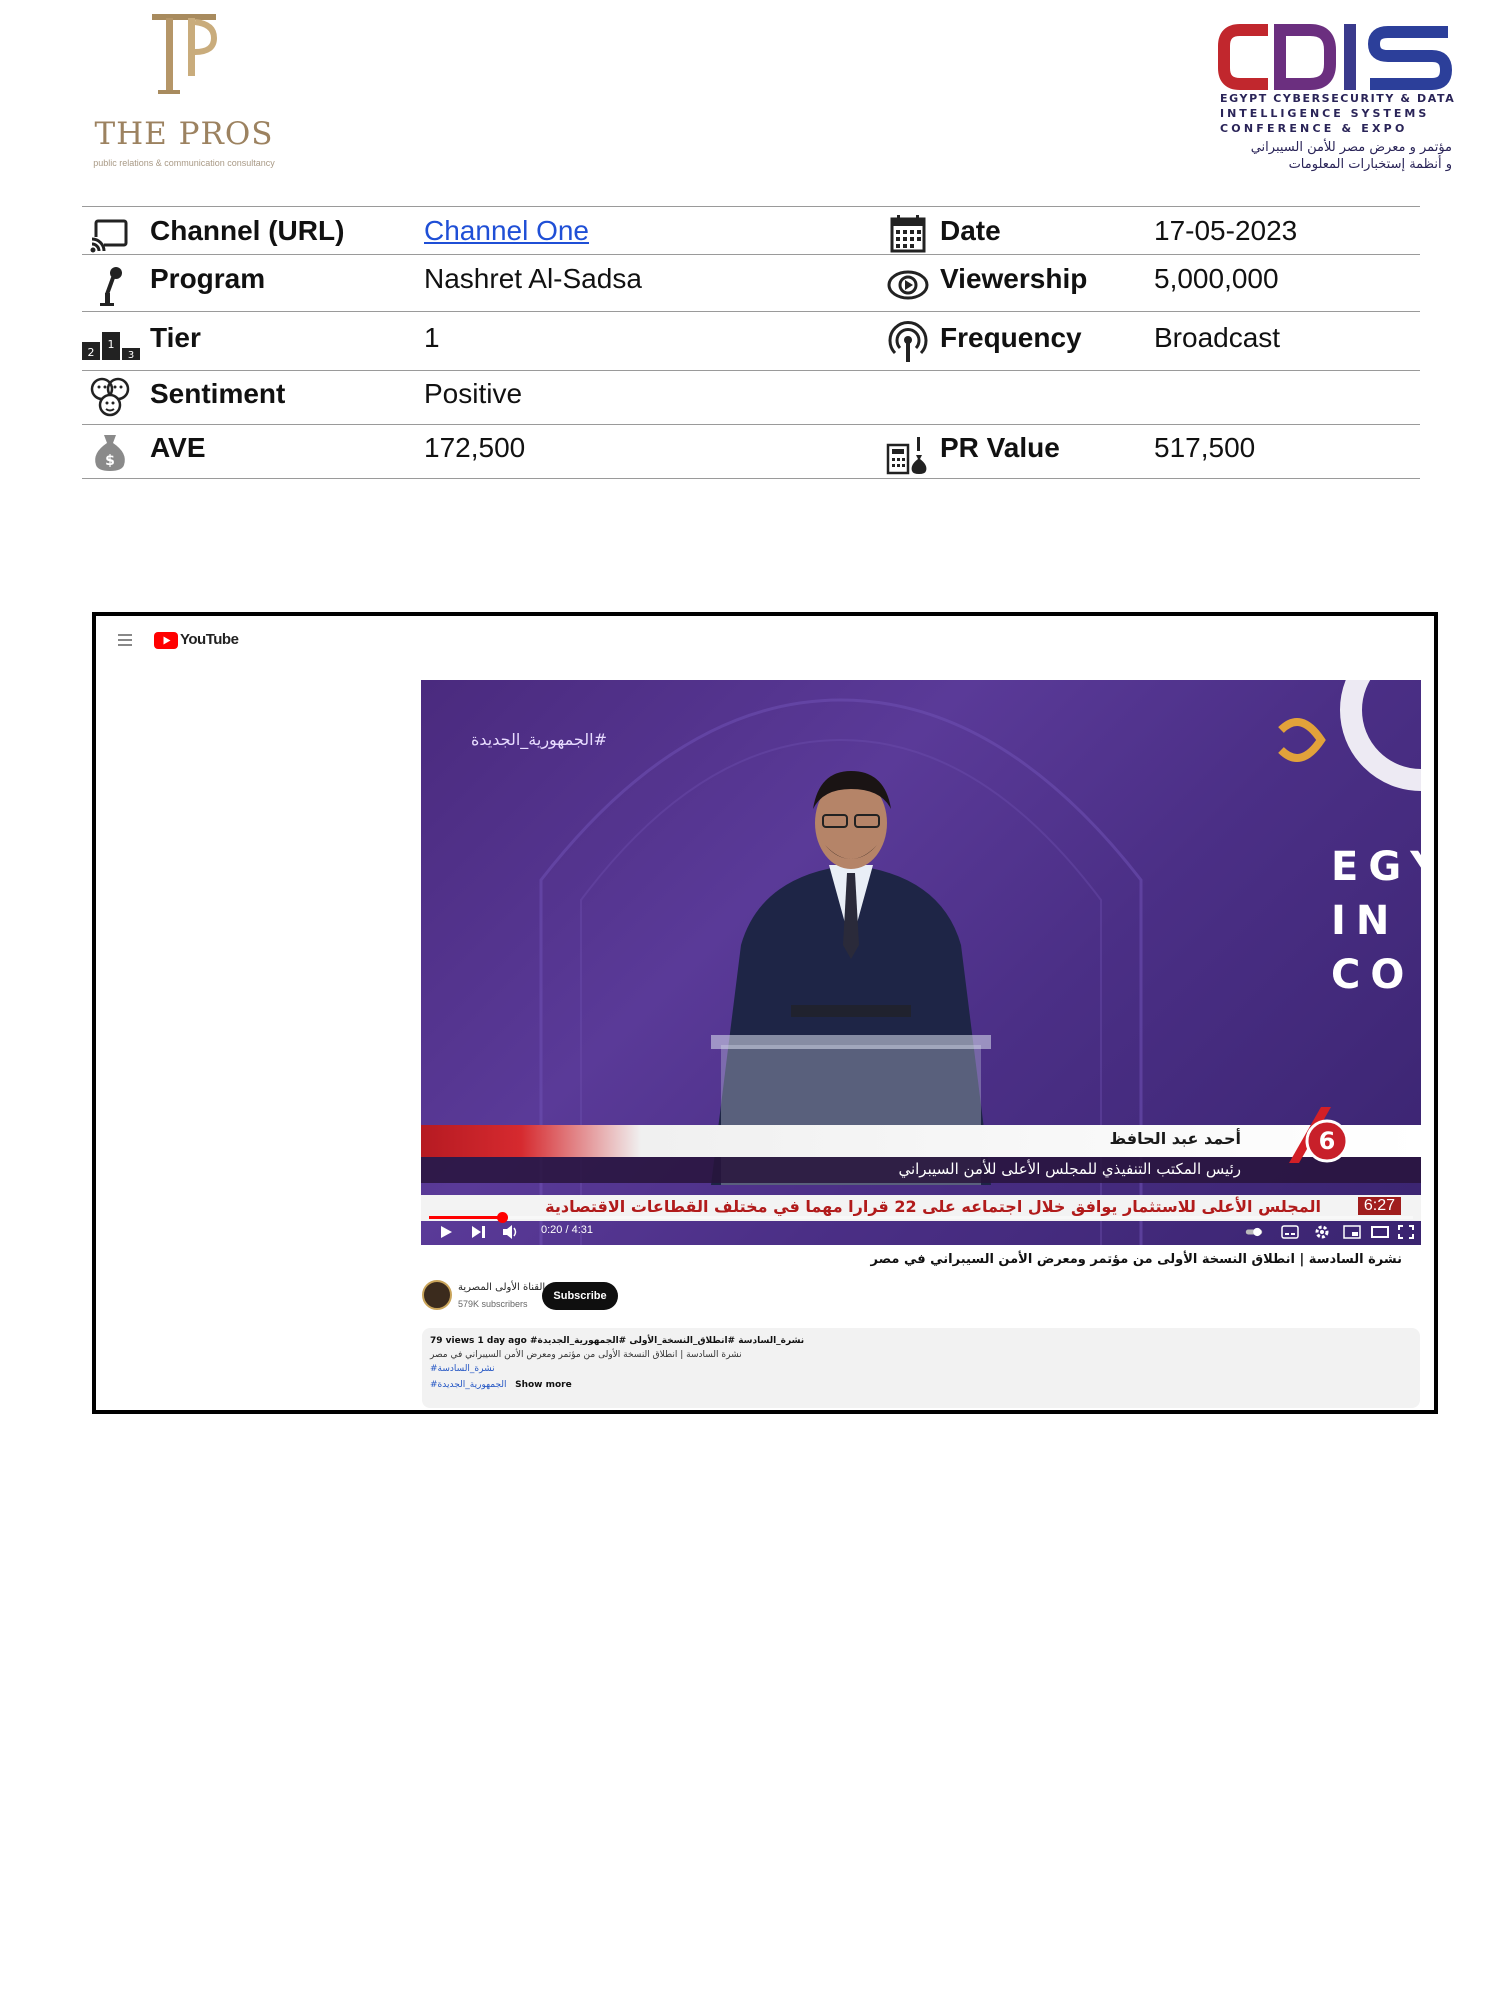 The height and width of the screenshot is (2000, 1500). What do you see at coordinates (1406, 1232) in the screenshot?
I see `fullscreen-icon` at bounding box center [1406, 1232].